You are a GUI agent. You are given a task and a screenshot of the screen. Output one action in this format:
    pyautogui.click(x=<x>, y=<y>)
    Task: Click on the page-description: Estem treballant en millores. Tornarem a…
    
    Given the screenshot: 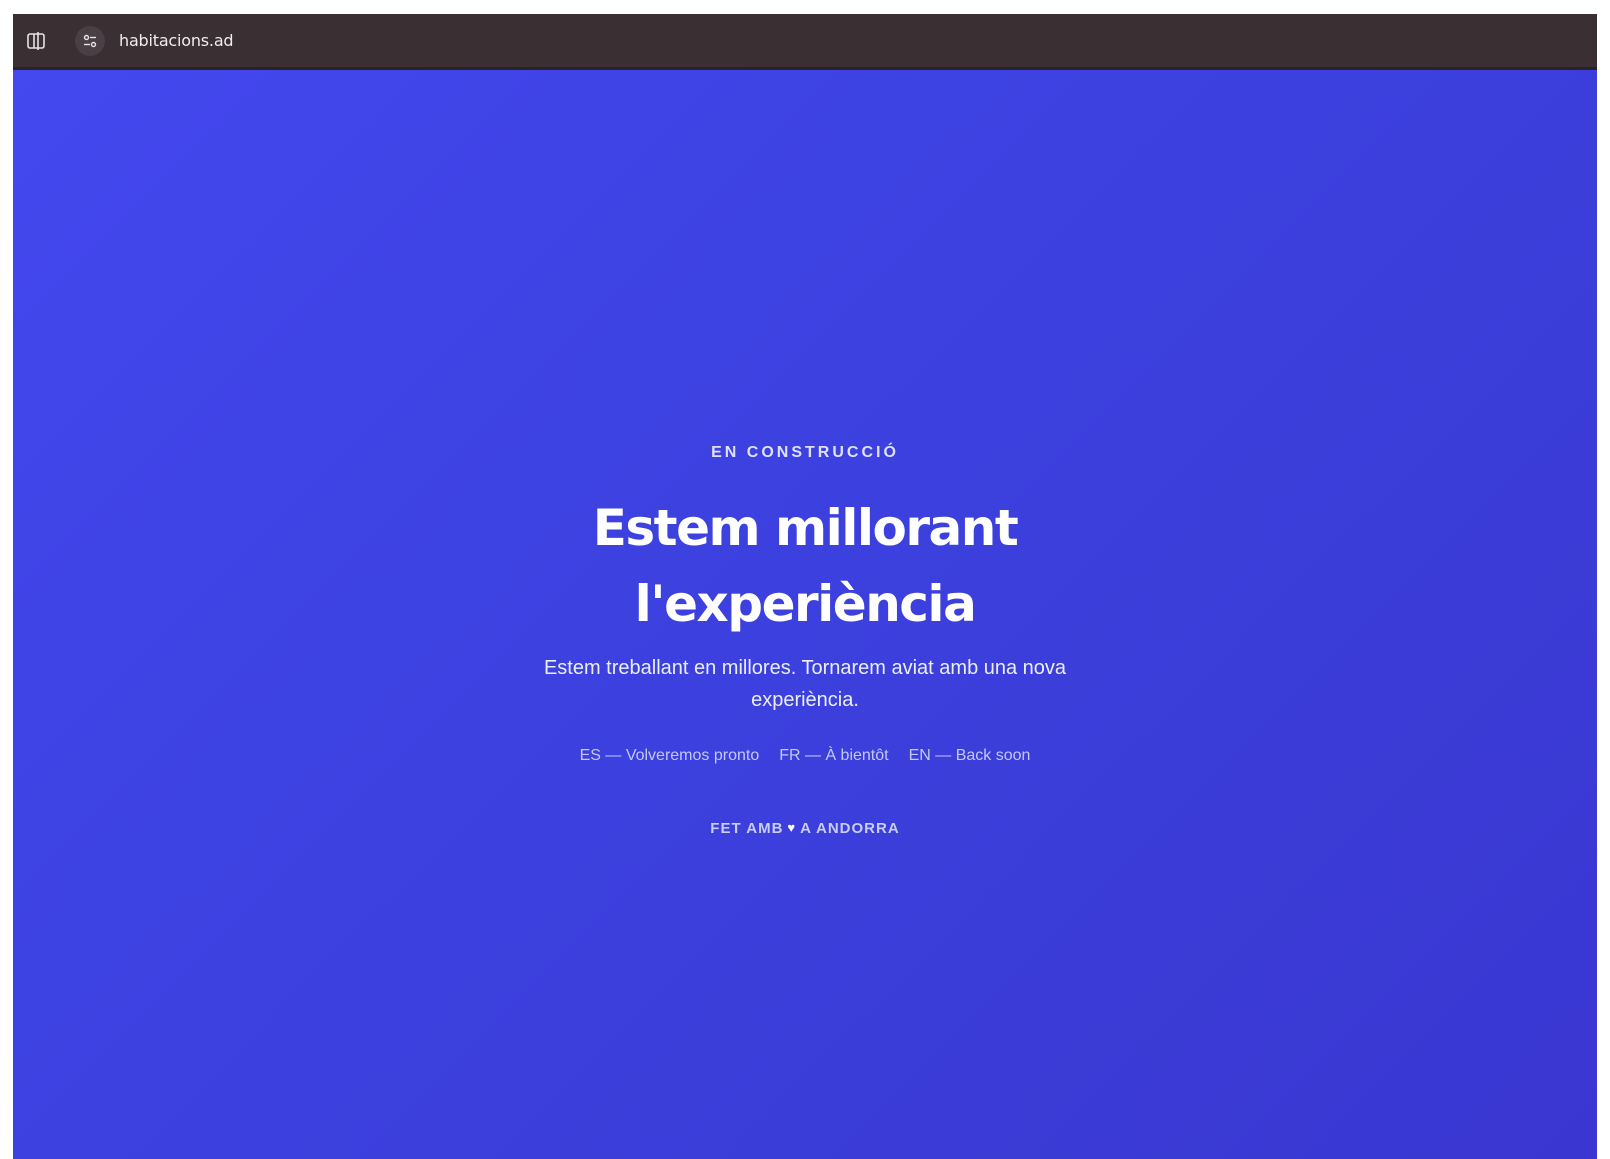 What is the action you would take?
    pyautogui.click(x=805, y=684)
    